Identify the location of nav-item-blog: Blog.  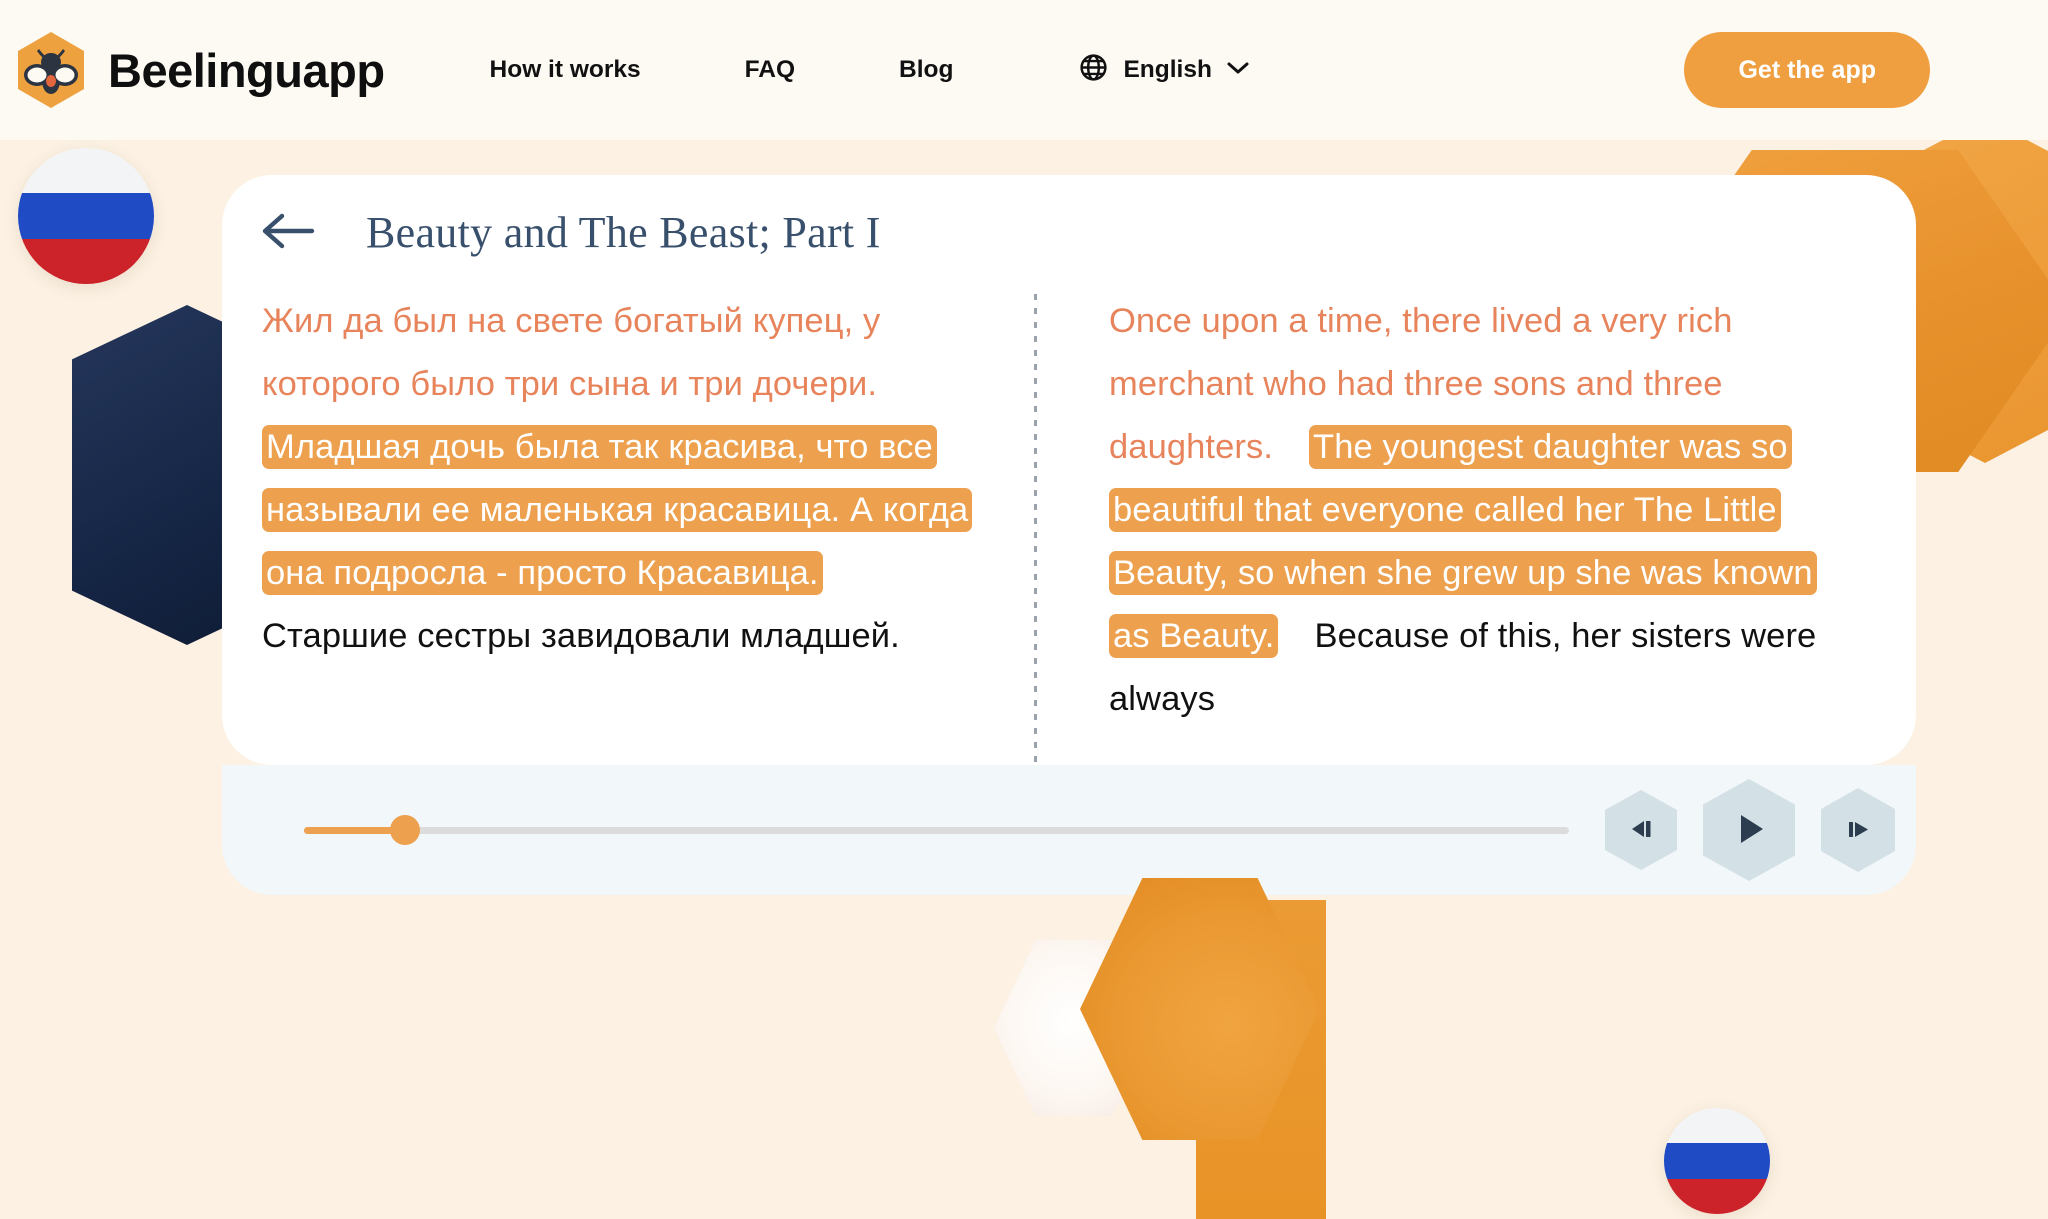
(926, 70).